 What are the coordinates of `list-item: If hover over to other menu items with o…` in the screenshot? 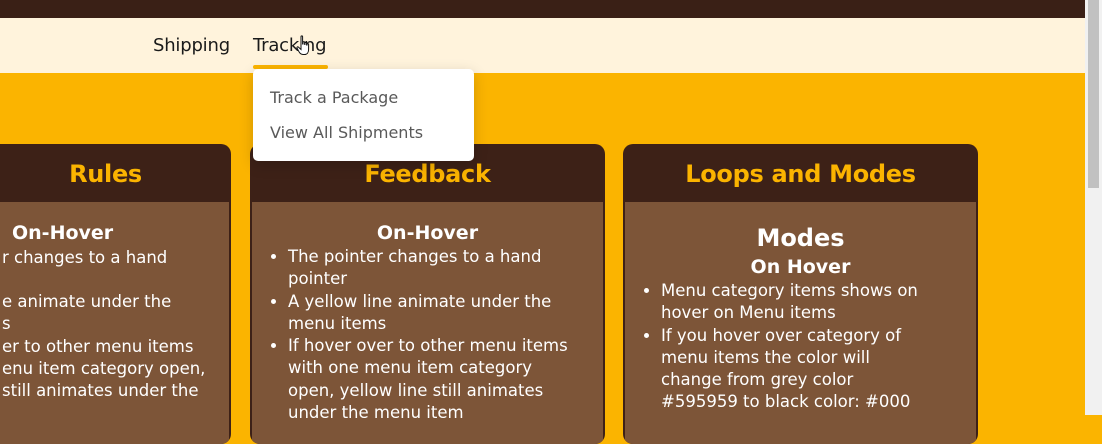 It's located at (431, 379).